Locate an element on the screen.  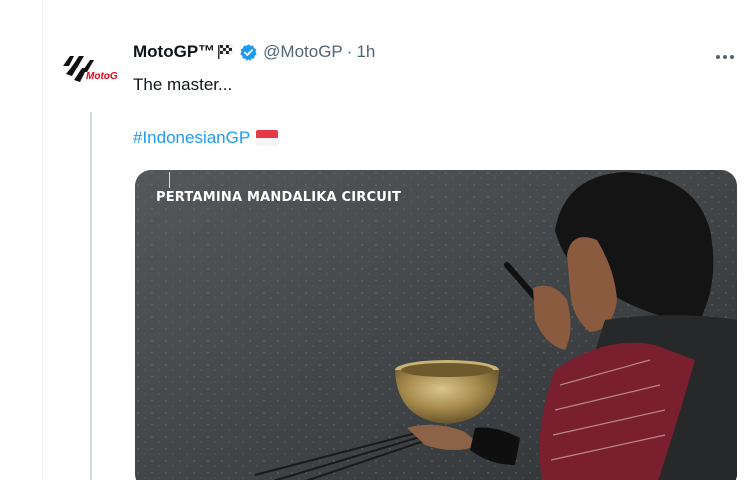
motogp-logo-icon: MotoGP is located at coordinates (94, 69).